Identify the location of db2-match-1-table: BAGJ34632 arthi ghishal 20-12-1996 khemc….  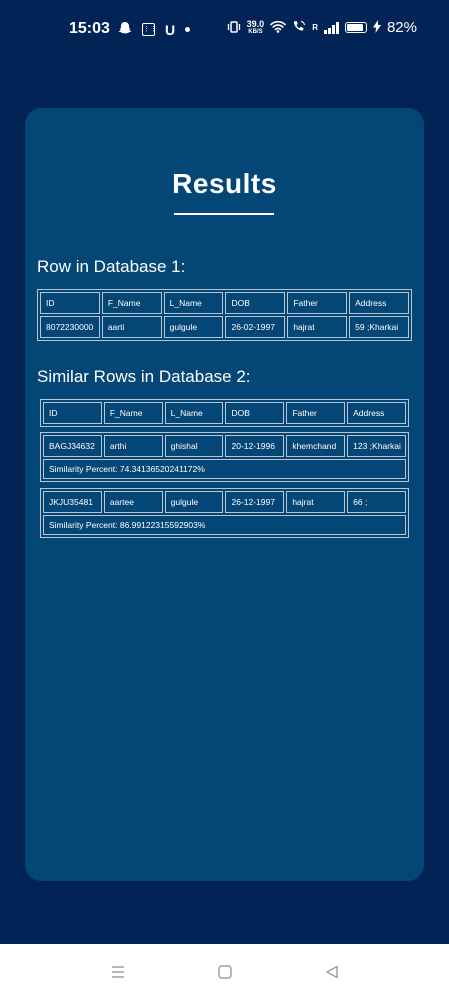
(224, 457).